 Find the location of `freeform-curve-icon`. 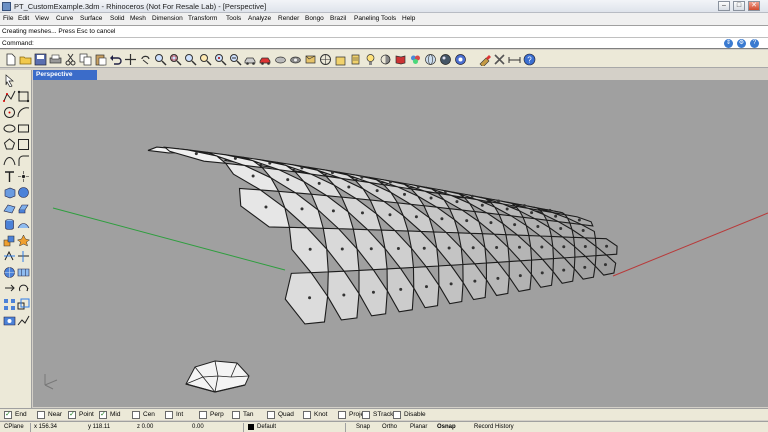

freeform-curve-icon is located at coordinates (23, 144).